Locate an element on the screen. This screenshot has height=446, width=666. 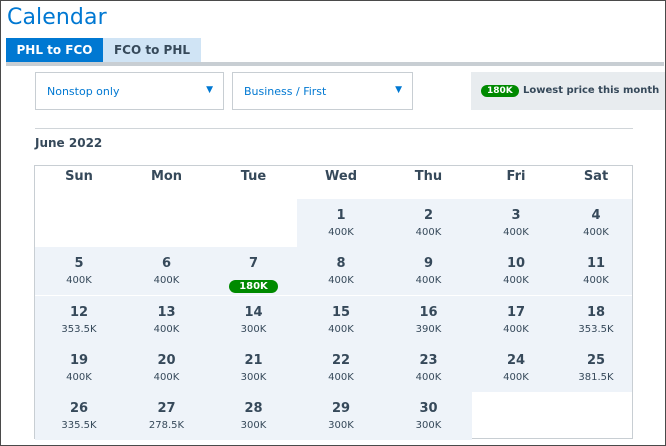
calendar-day-cell: 4 400K is located at coordinates (596, 223).